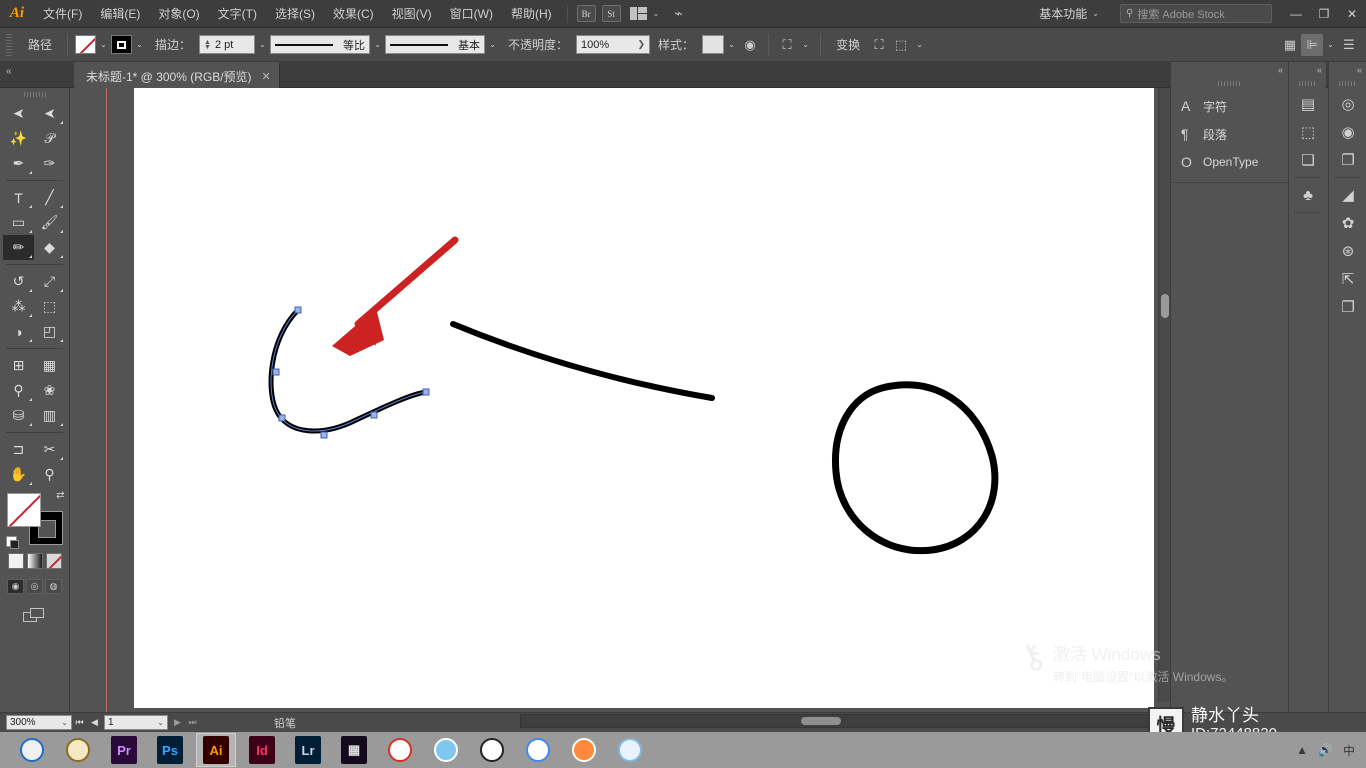 This screenshot has width=1366, height=768. Describe the element at coordinates (18, 415) in the screenshot. I see `symbol-sprayer-tool: ⛁` at that location.